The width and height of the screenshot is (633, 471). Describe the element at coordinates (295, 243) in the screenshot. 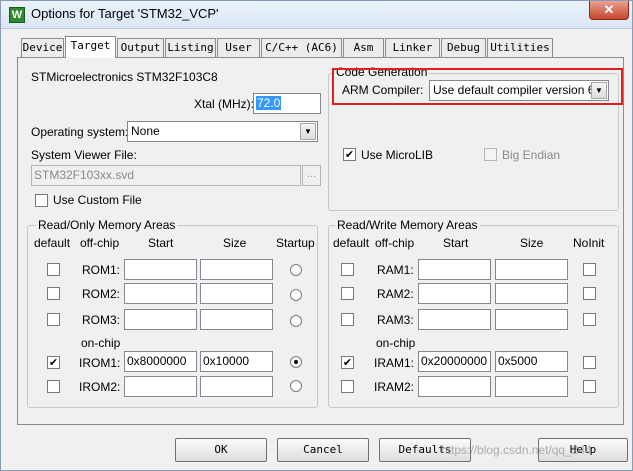

I see `rom-header-startup: Startup` at that location.